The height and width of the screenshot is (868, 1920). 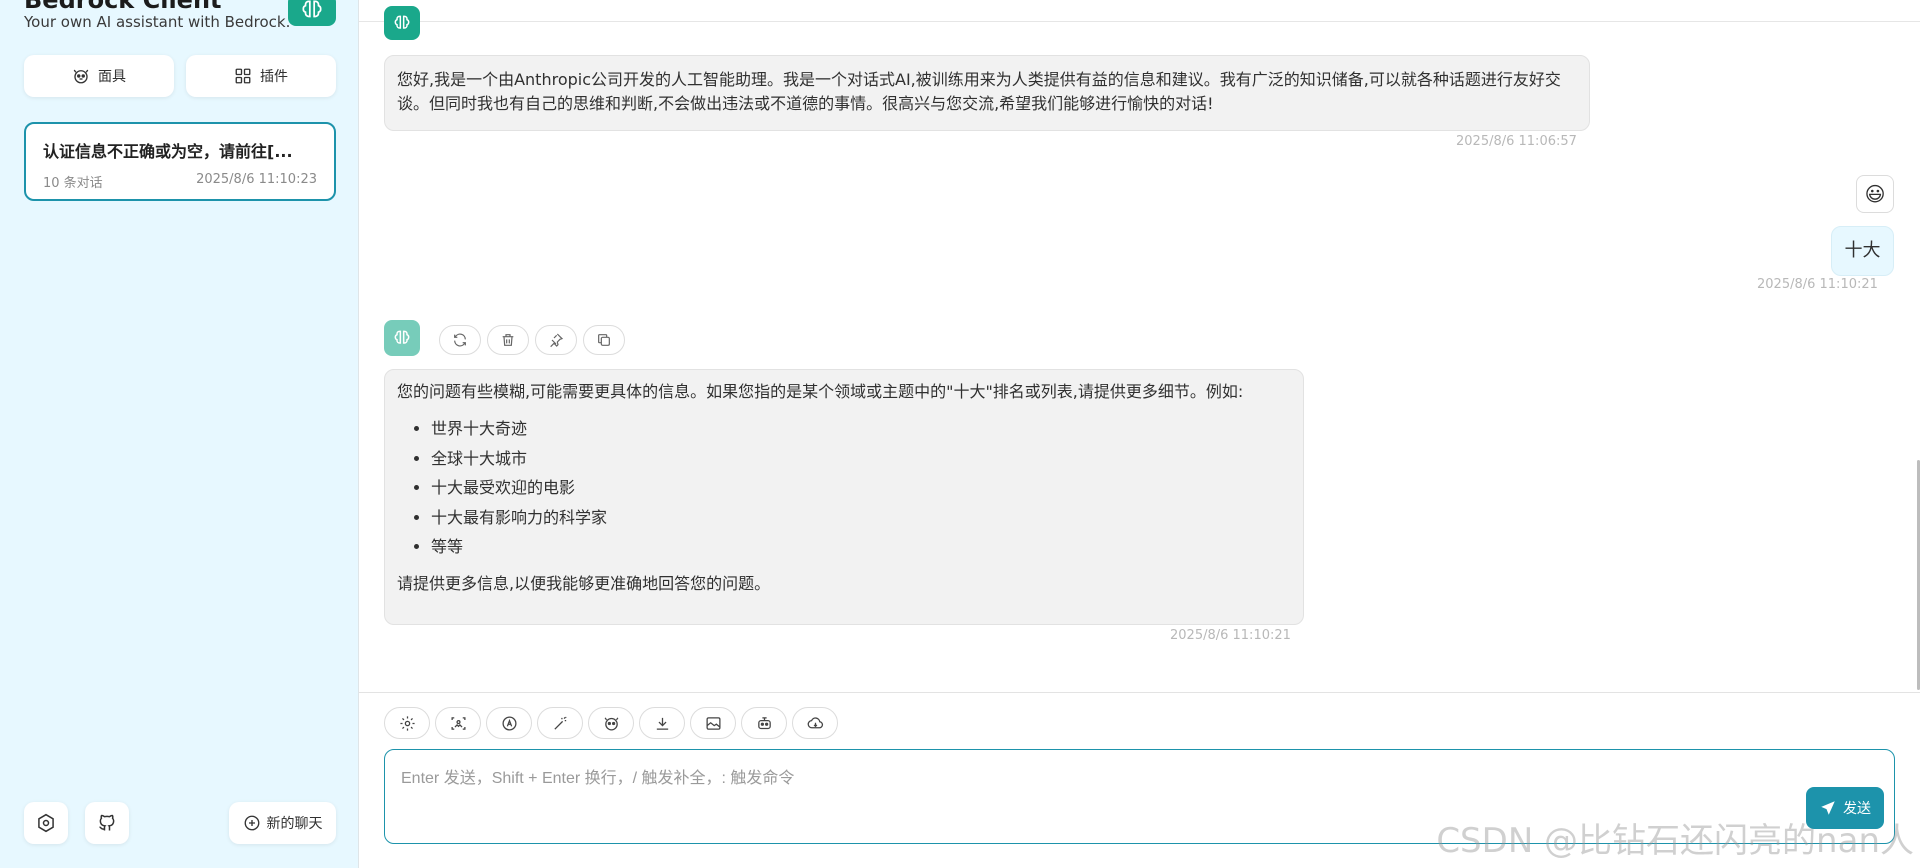 I want to click on watermark: CSDN @比钻石还闪亮的nan人, so click(x=1675, y=841).